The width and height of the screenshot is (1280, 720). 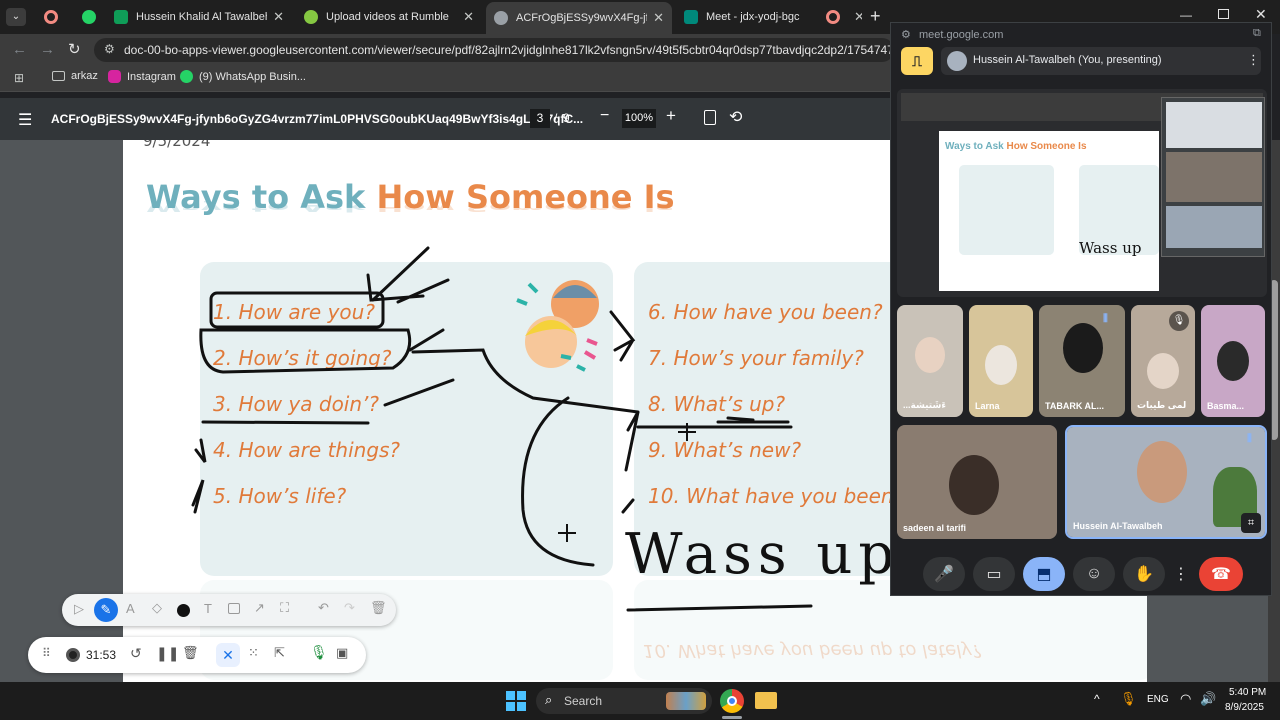 I want to click on taskbar-search-box: ⌕ Search, so click(x=624, y=701).